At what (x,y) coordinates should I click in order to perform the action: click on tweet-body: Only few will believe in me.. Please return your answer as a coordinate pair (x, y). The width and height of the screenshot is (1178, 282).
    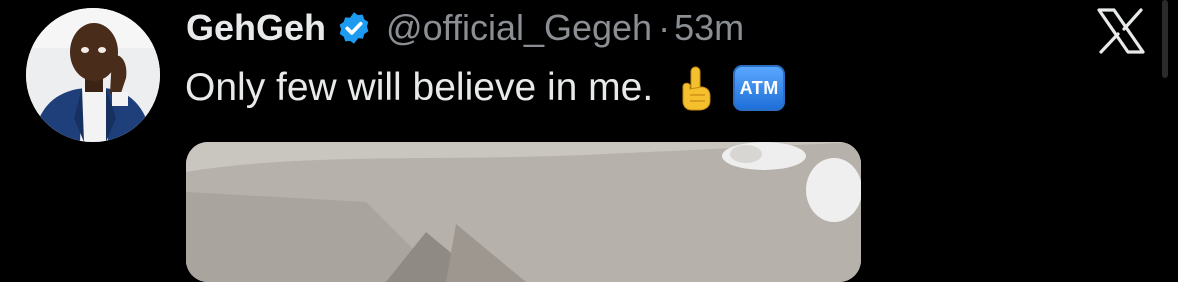
    Looking at the image, I should click on (419, 87).